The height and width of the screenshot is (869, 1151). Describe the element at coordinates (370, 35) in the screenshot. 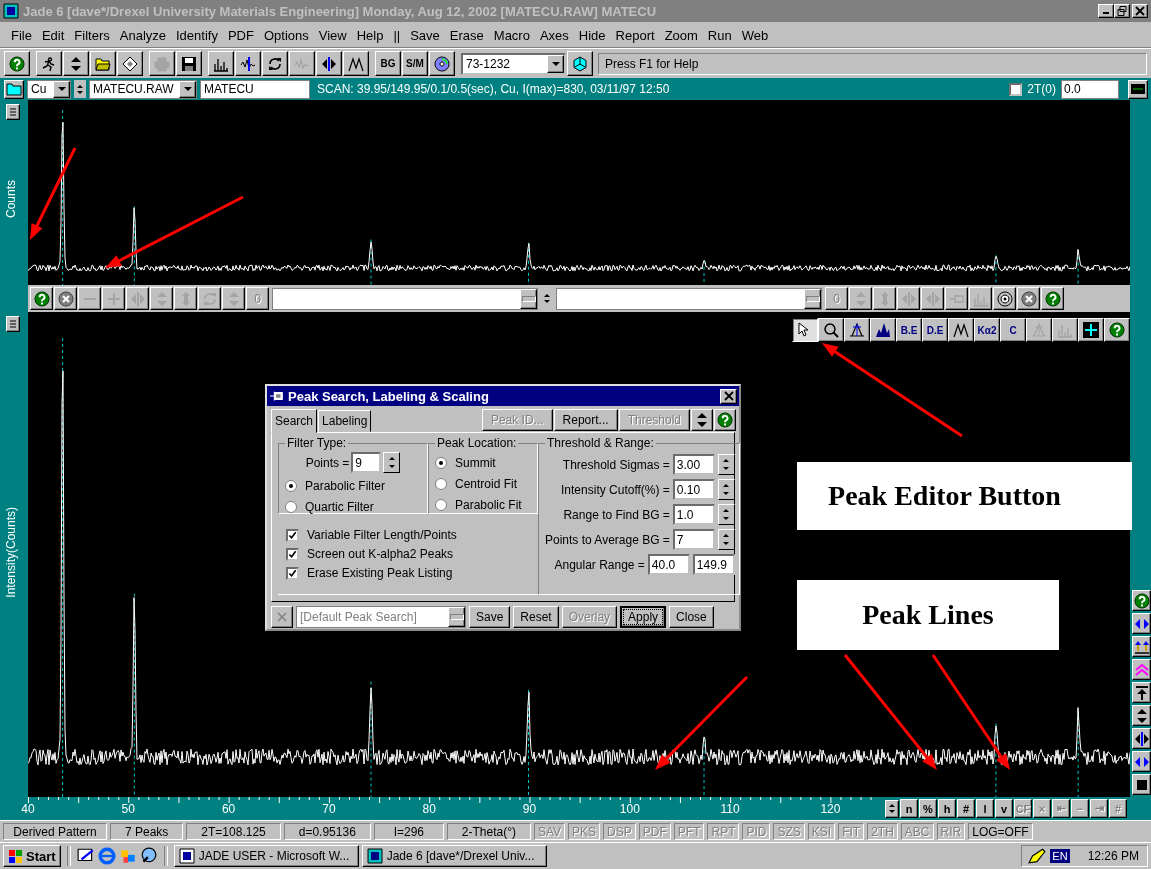

I see `menu-item: Help` at that location.